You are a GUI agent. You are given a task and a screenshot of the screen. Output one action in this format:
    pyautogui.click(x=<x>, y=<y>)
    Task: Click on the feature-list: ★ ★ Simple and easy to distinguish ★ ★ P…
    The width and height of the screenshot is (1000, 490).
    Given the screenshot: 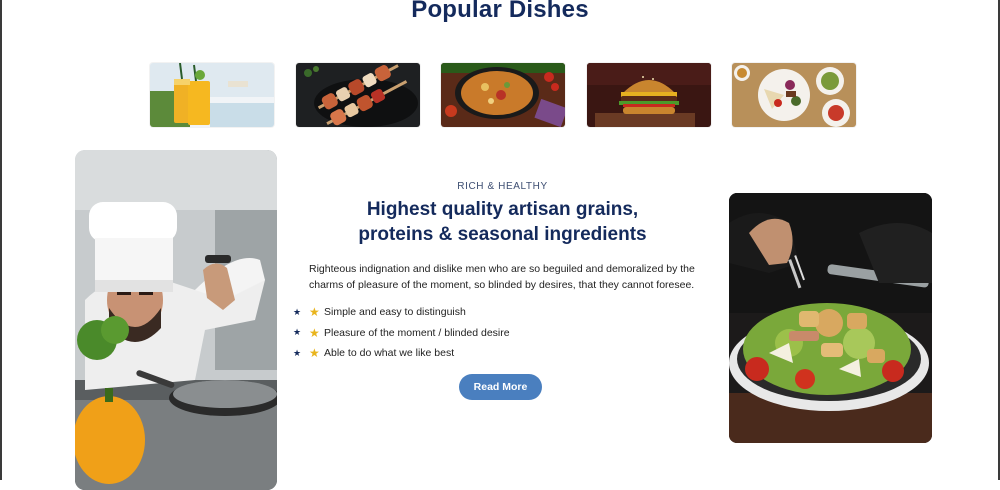 What is the action you would take?
    pyautogui.click(x=502, y=333)
    